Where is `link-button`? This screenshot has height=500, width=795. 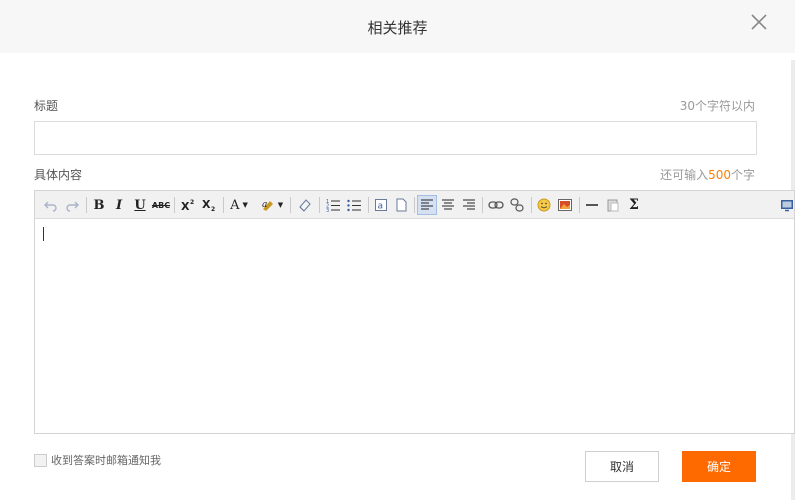 link-button is located at coordinates (496, 205).